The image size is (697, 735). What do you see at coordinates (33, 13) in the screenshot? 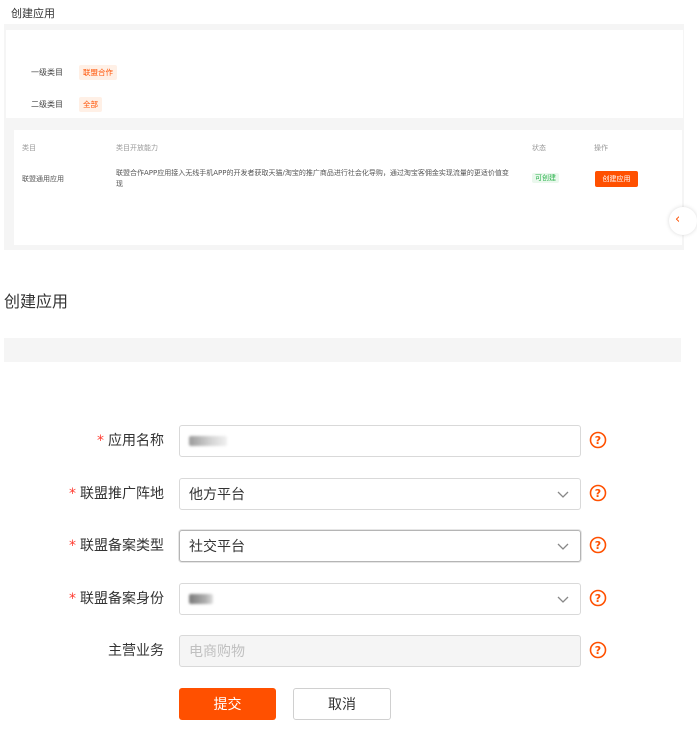
I see `top-page-title: 创建应用` at bounding box center [33, 13].